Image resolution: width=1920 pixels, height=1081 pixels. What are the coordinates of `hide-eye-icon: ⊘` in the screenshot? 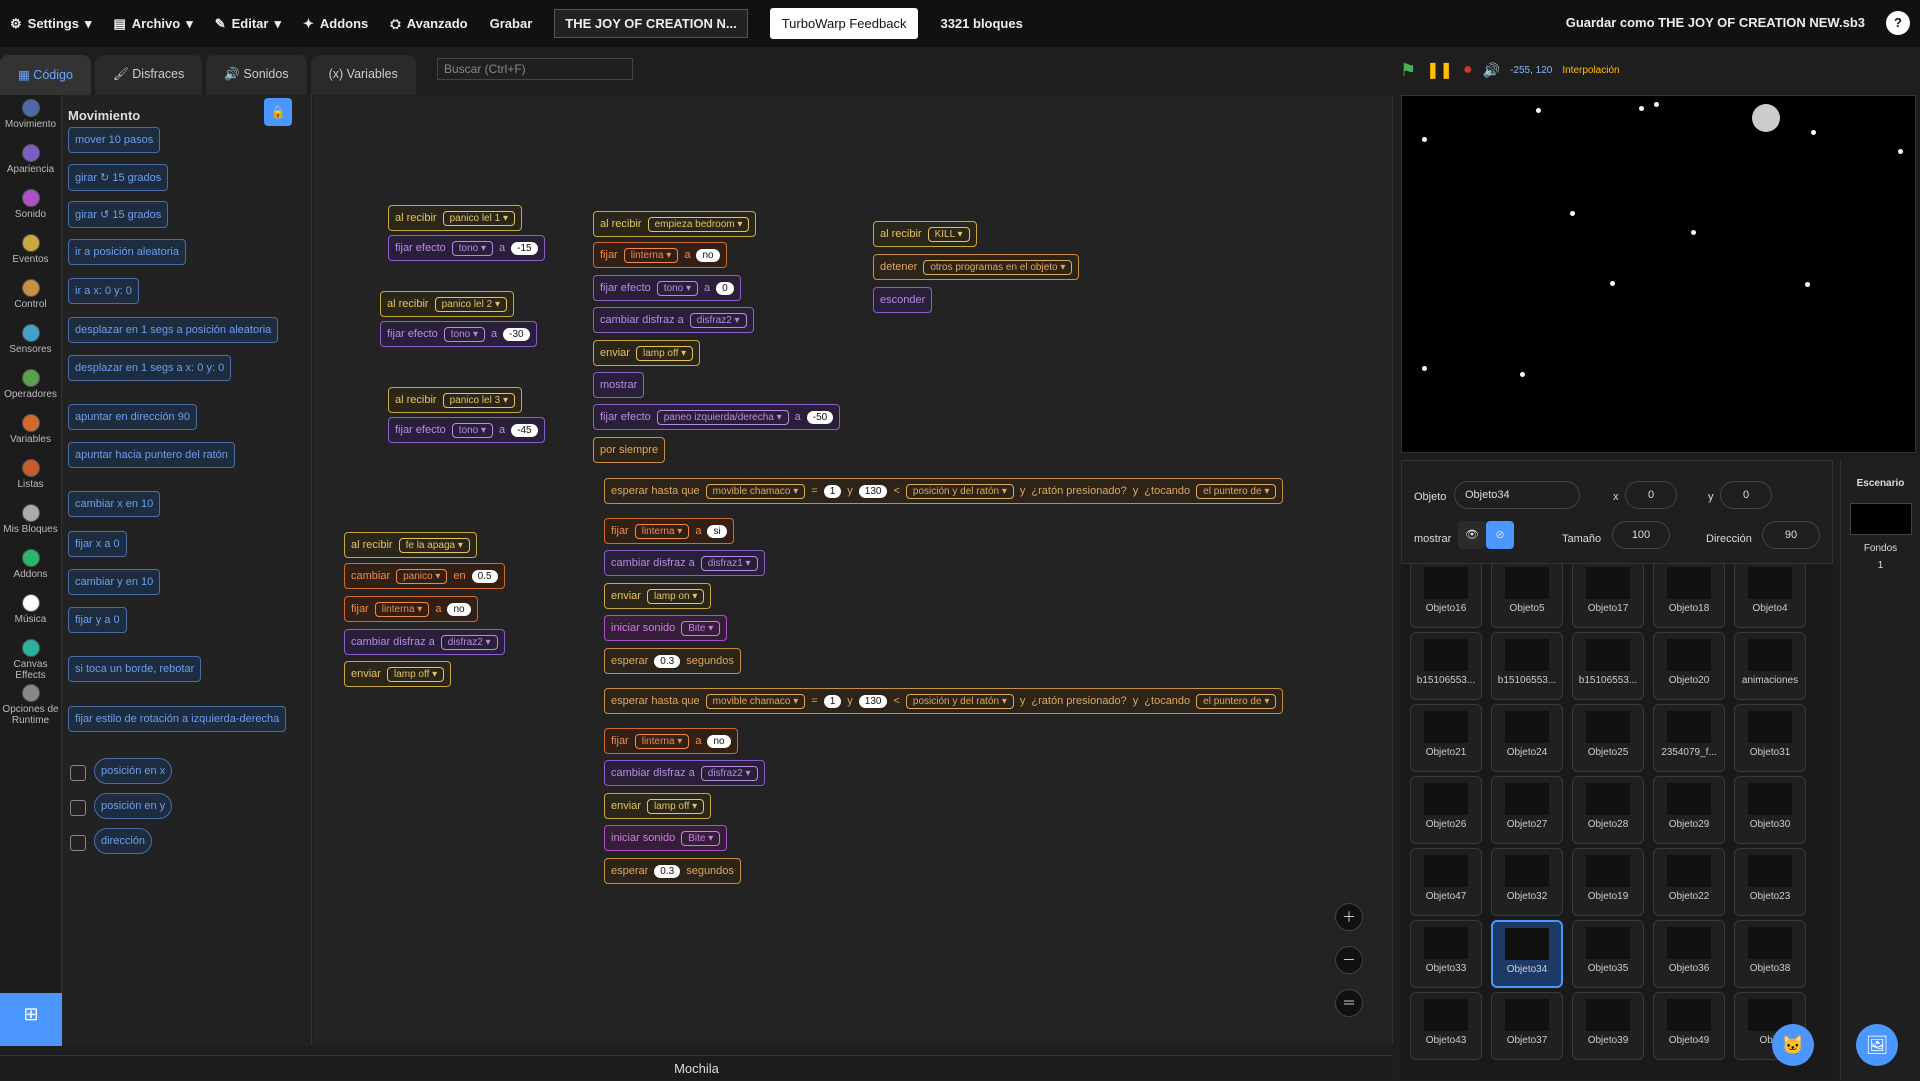 It's located at (1500, 535).